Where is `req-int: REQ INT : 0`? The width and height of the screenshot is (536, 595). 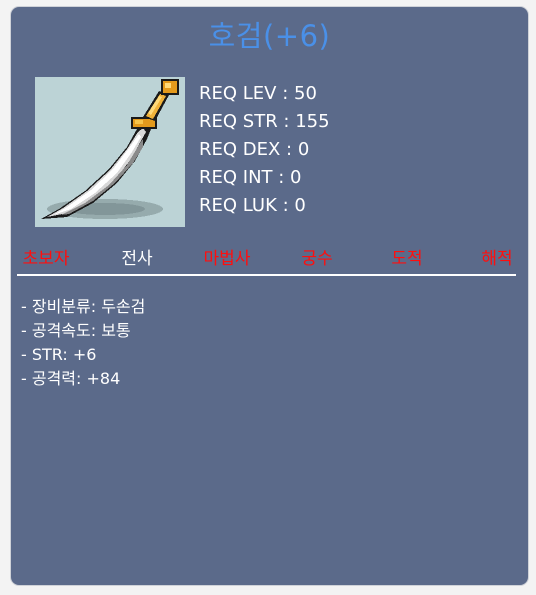 req-int: REQ INT : 0 is located at coordinates (250, 177).